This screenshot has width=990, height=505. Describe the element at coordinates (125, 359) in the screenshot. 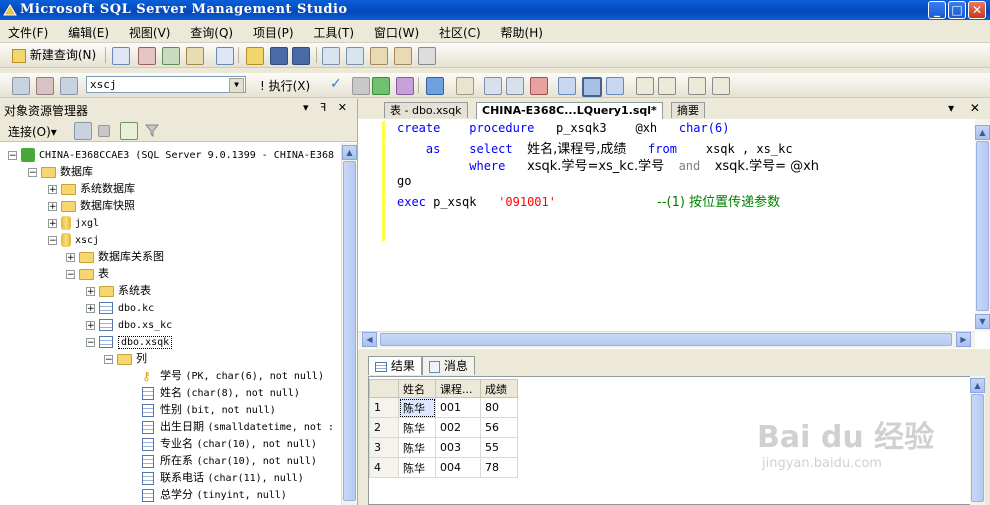

I see `tree-node-columns: − 列` at that location.